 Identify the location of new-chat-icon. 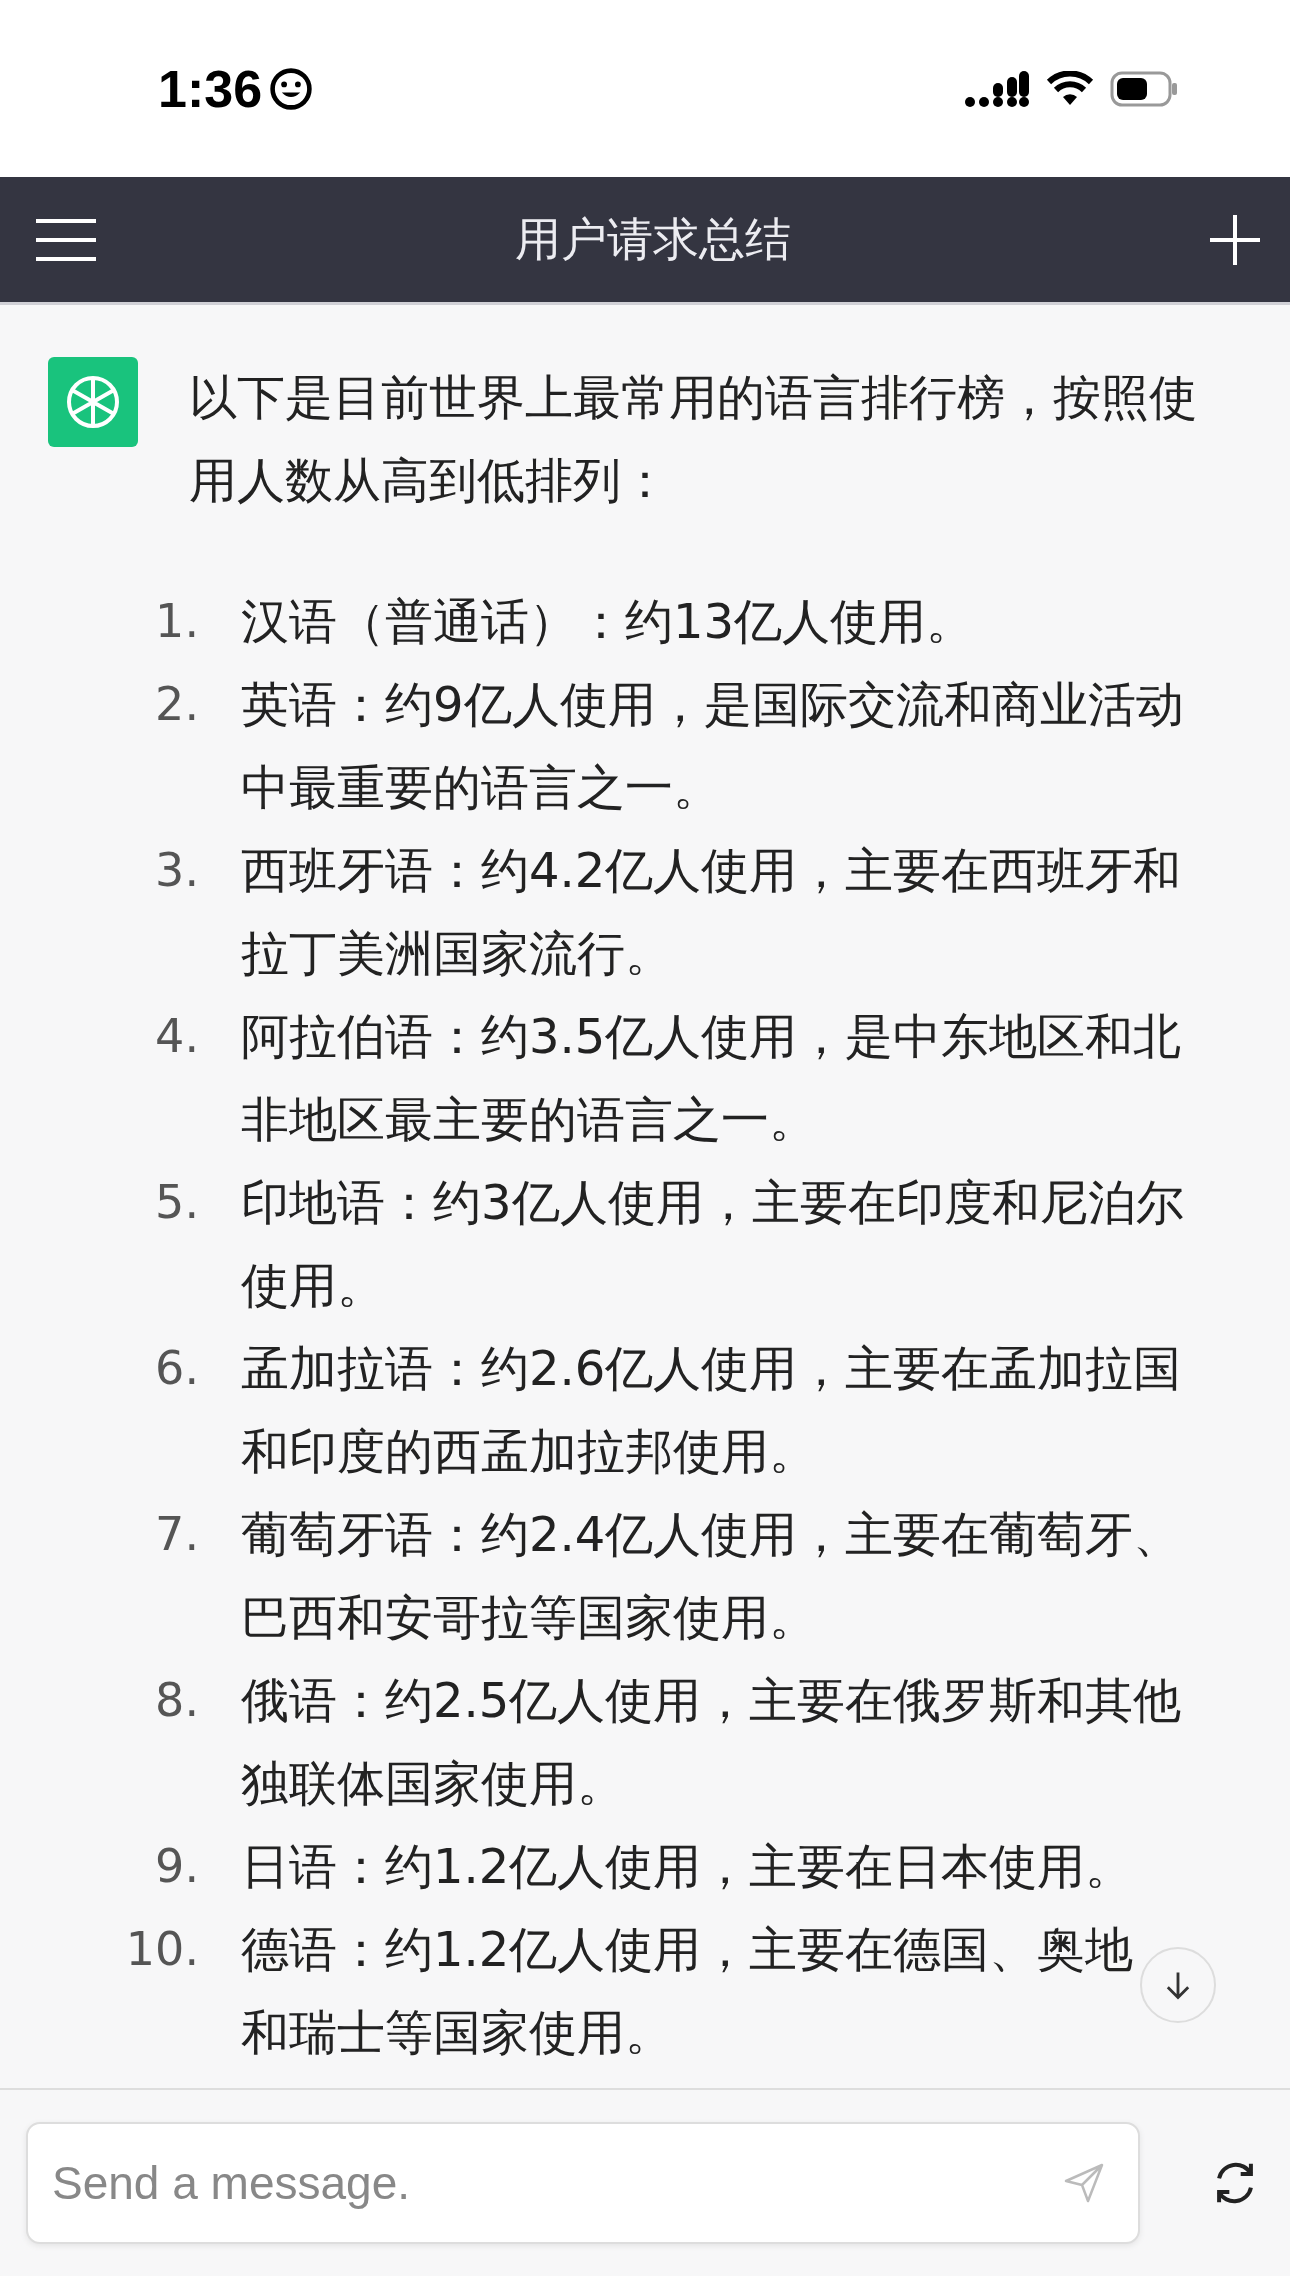
(1235, 239).